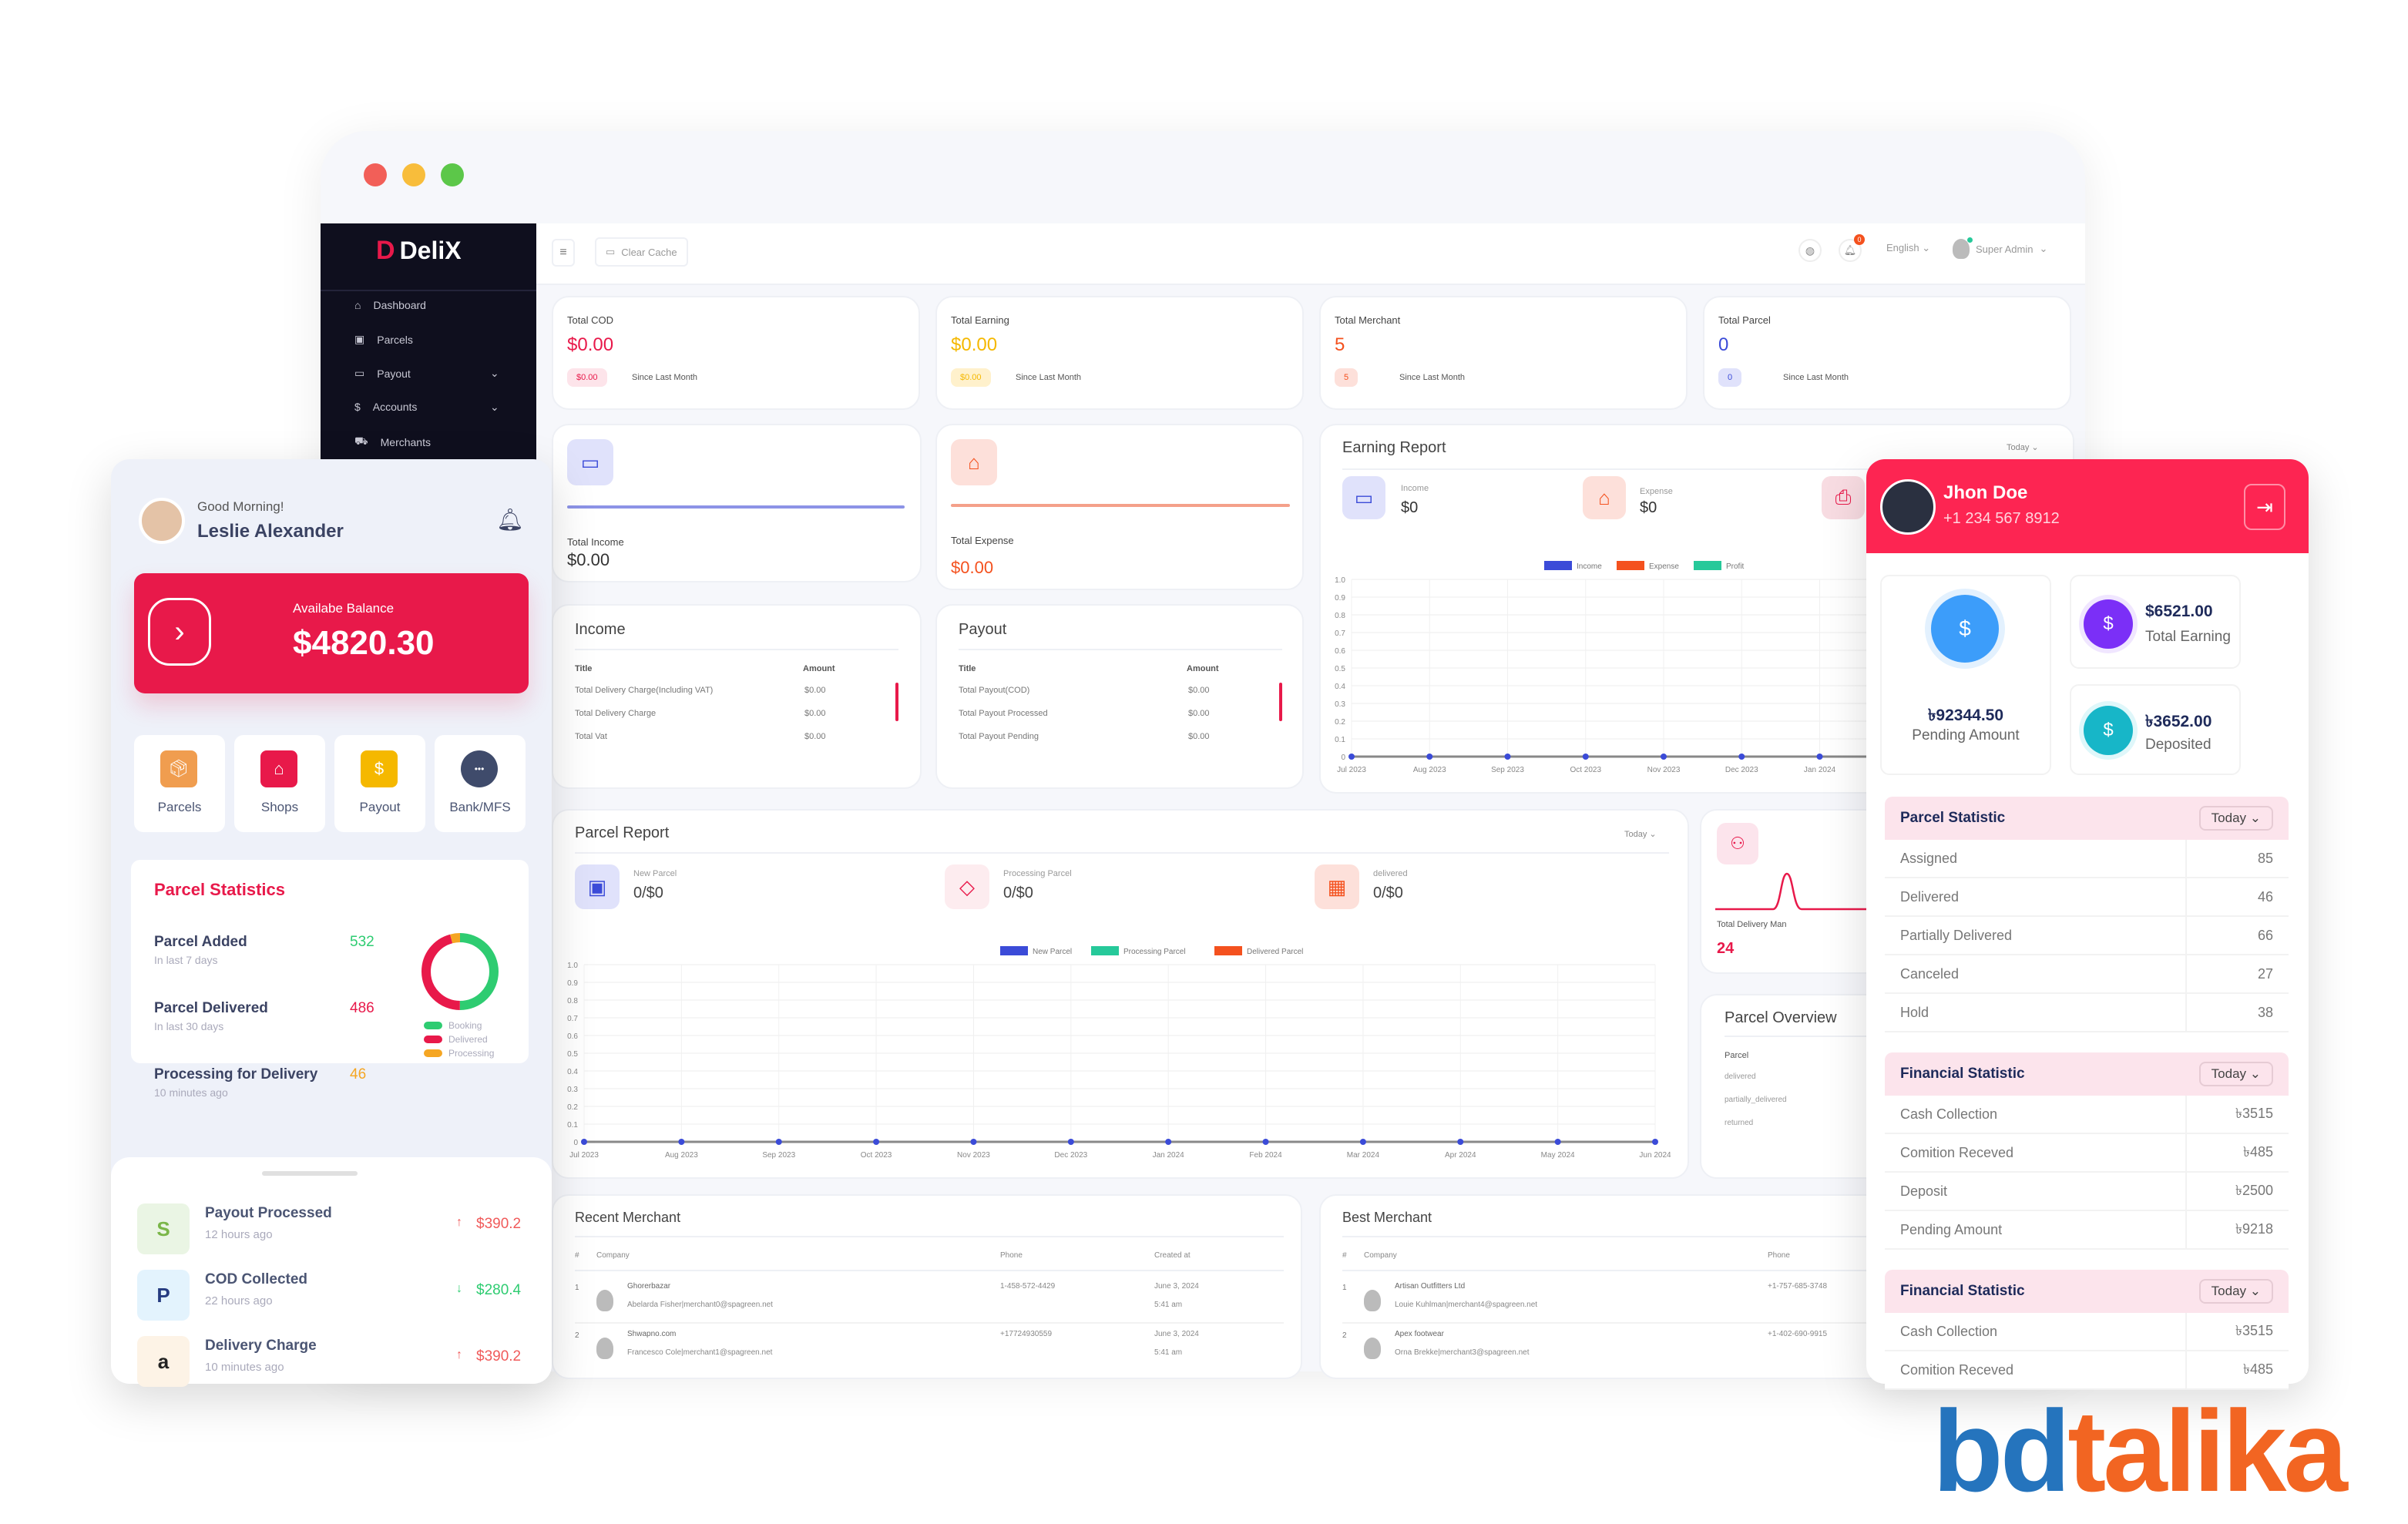 The height and width of the screenshot is (1524, 2408). Describe the element at coordinates (419, 251) in the screenshot. I see `logo: D DeliX` at that location.